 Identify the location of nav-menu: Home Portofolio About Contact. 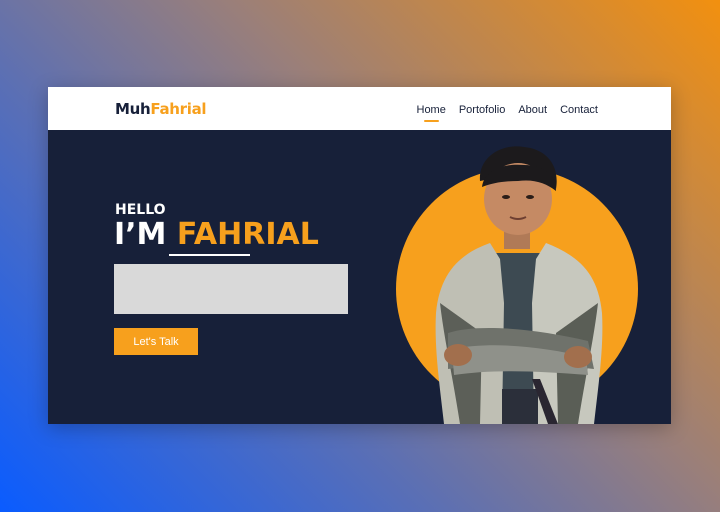
(507, 113).